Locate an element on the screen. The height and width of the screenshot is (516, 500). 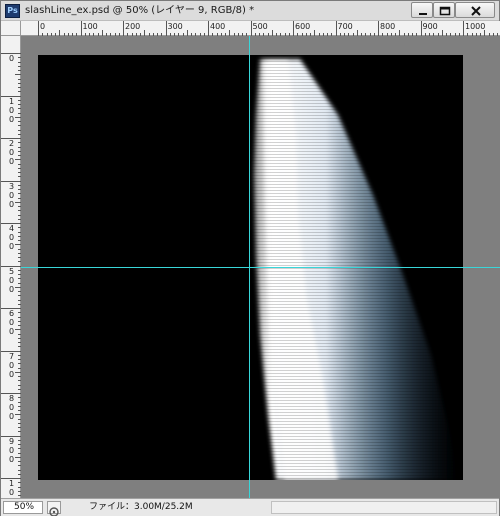
ruler-label: 900 is located at coordinates (430, 26).